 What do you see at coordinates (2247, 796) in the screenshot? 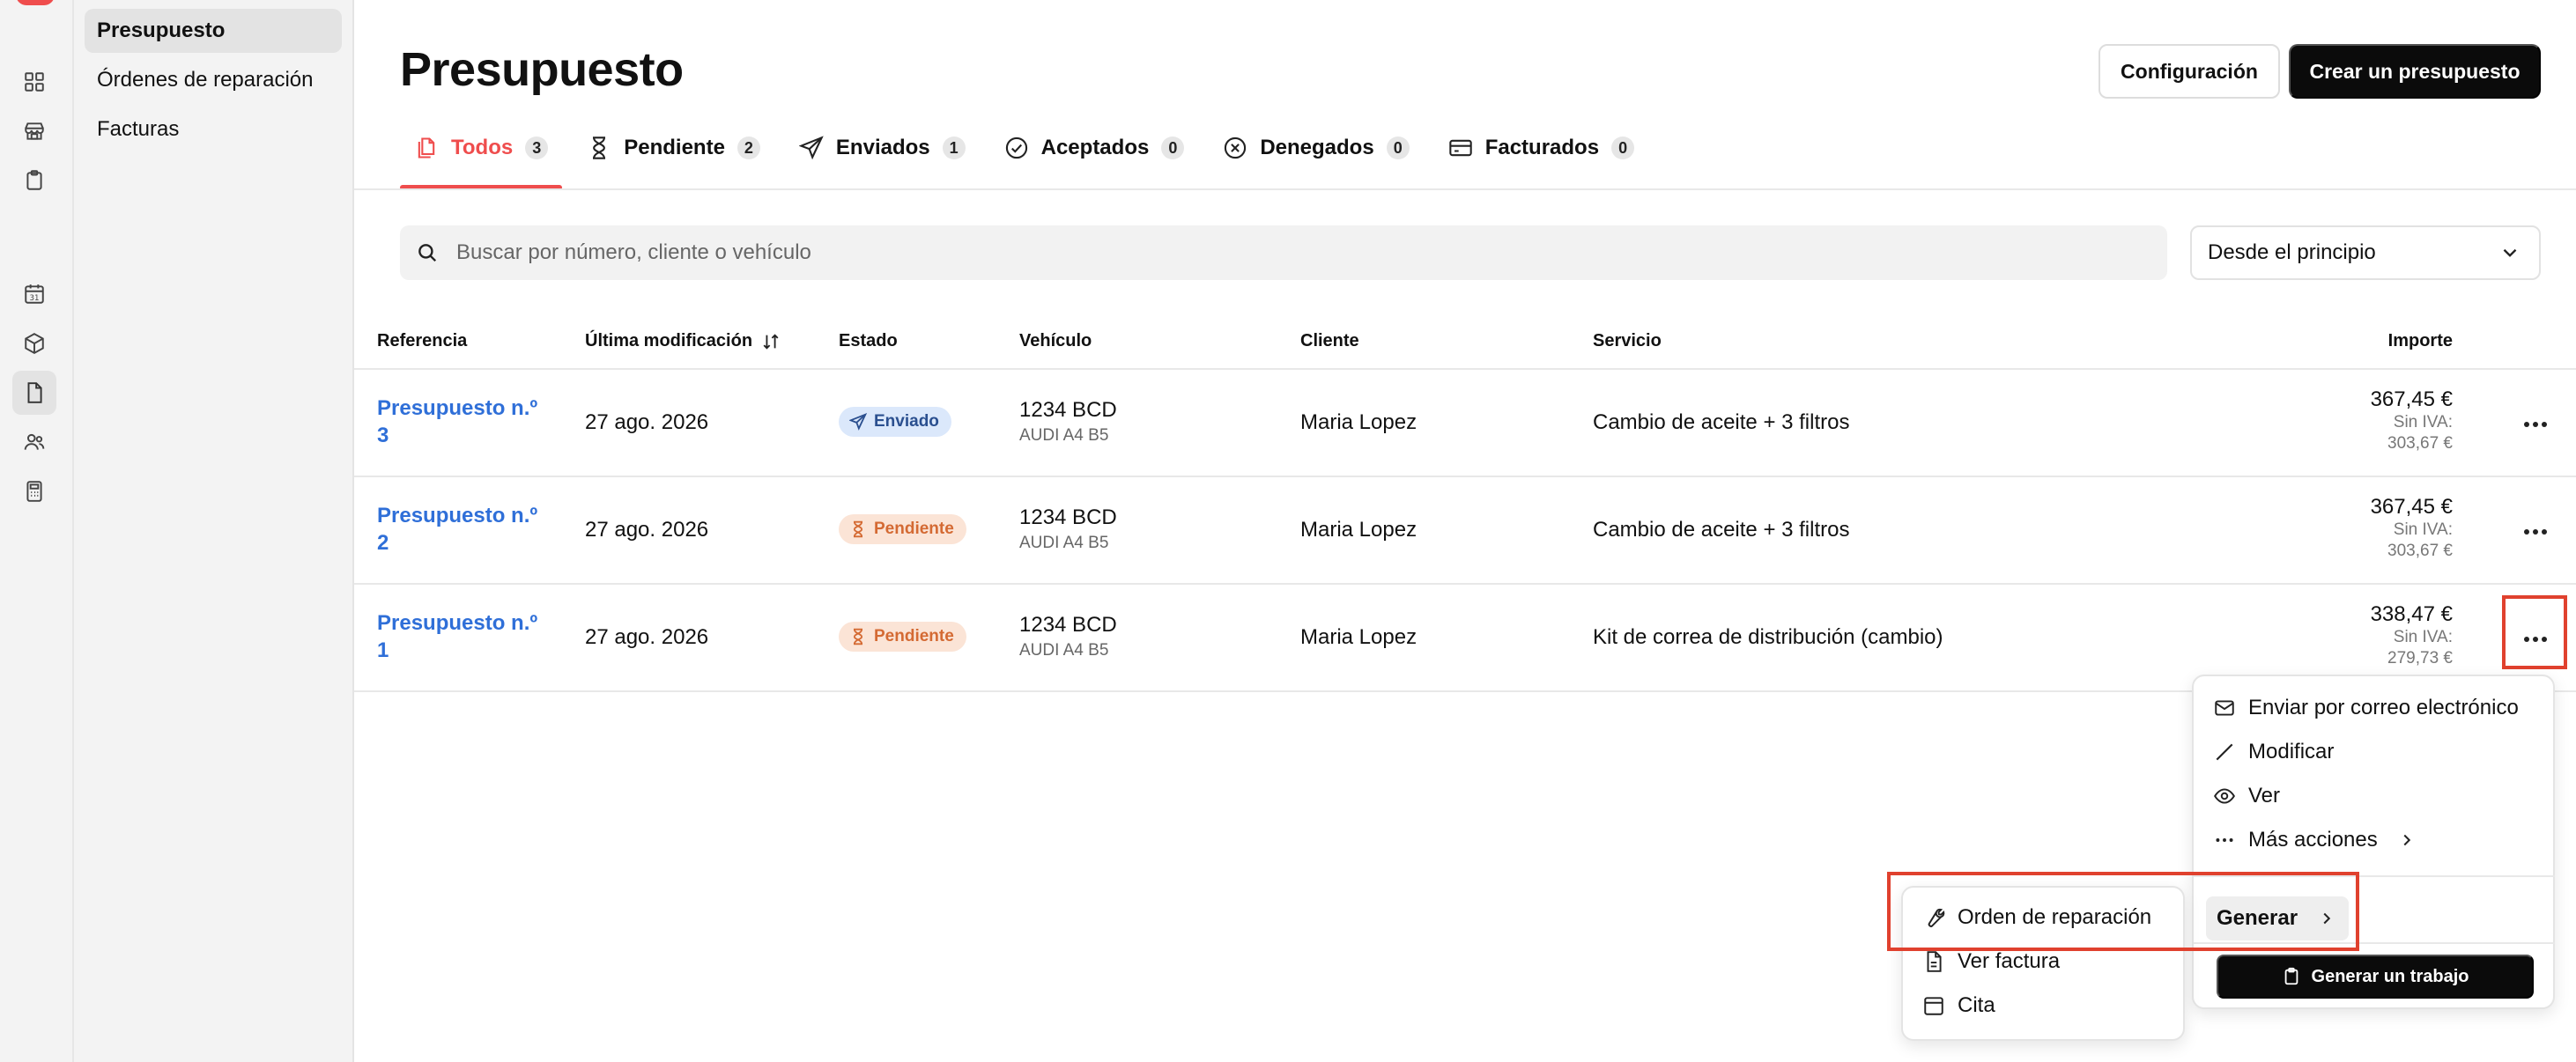
I see `menu-item-view: Ver` at bounding box center [2247, 796].